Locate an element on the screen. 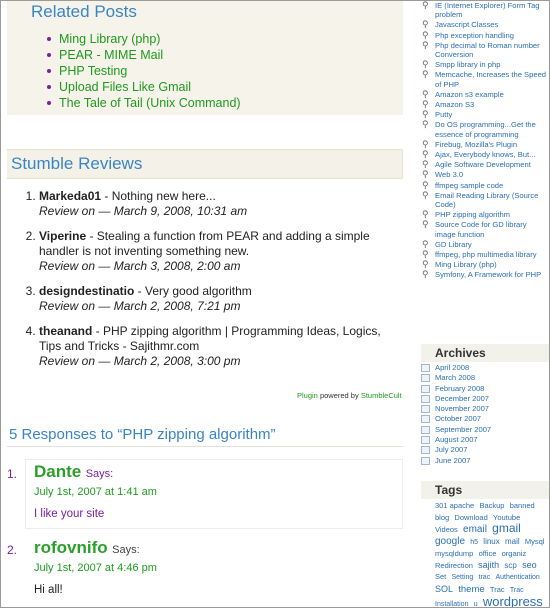 The image size is (550, 608). related-post-link: The Tale of Tail (Unix Command) is located at coordinates (225, 103).